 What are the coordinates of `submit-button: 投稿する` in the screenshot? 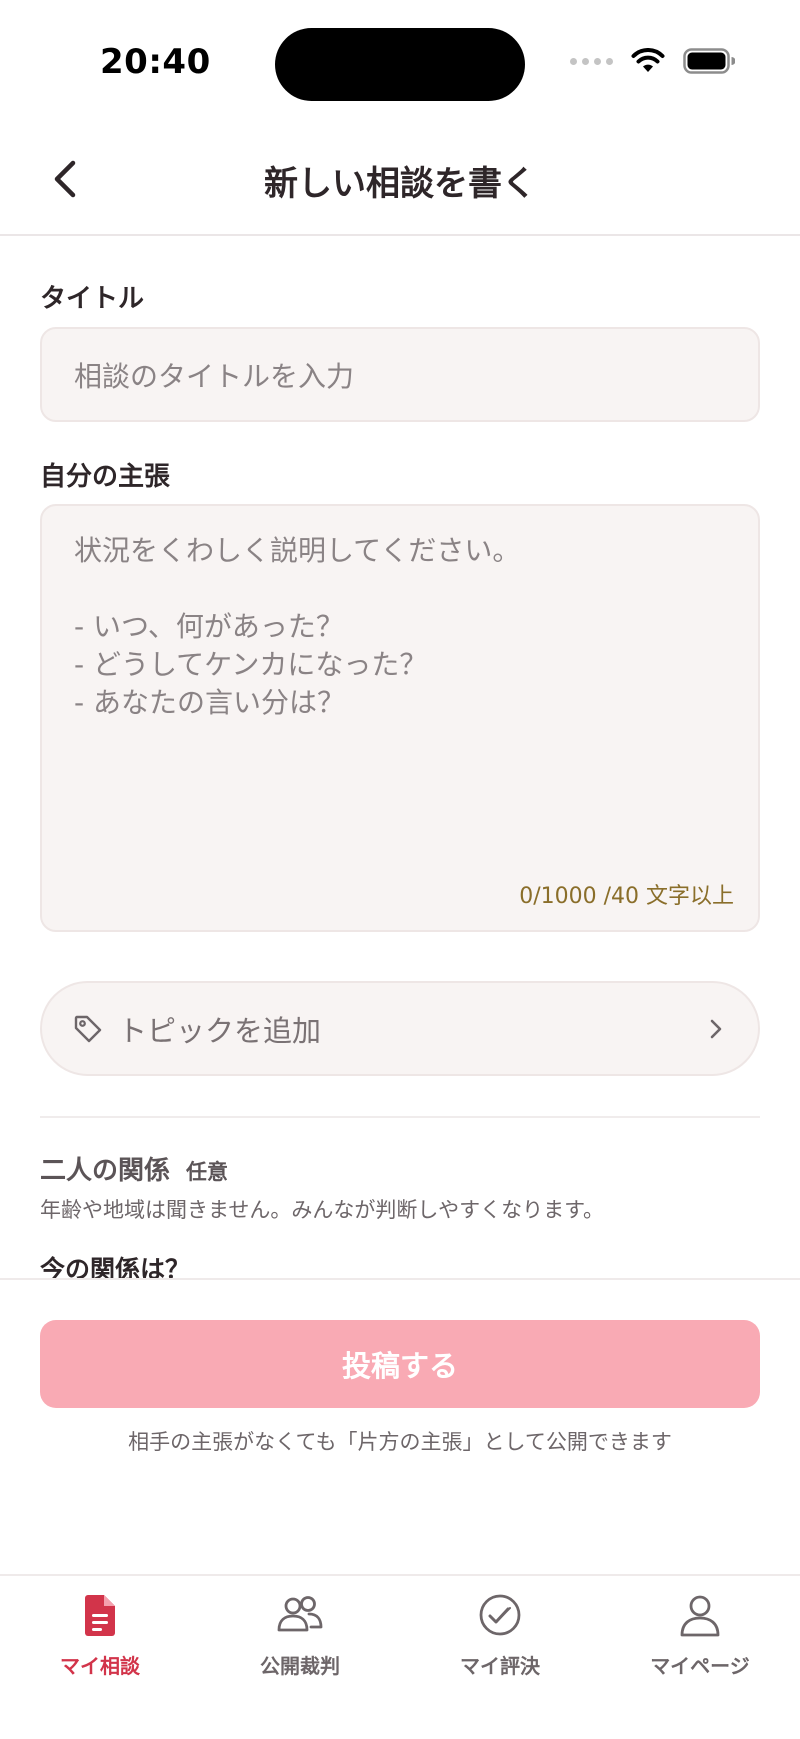 It's located at (400, 1364).